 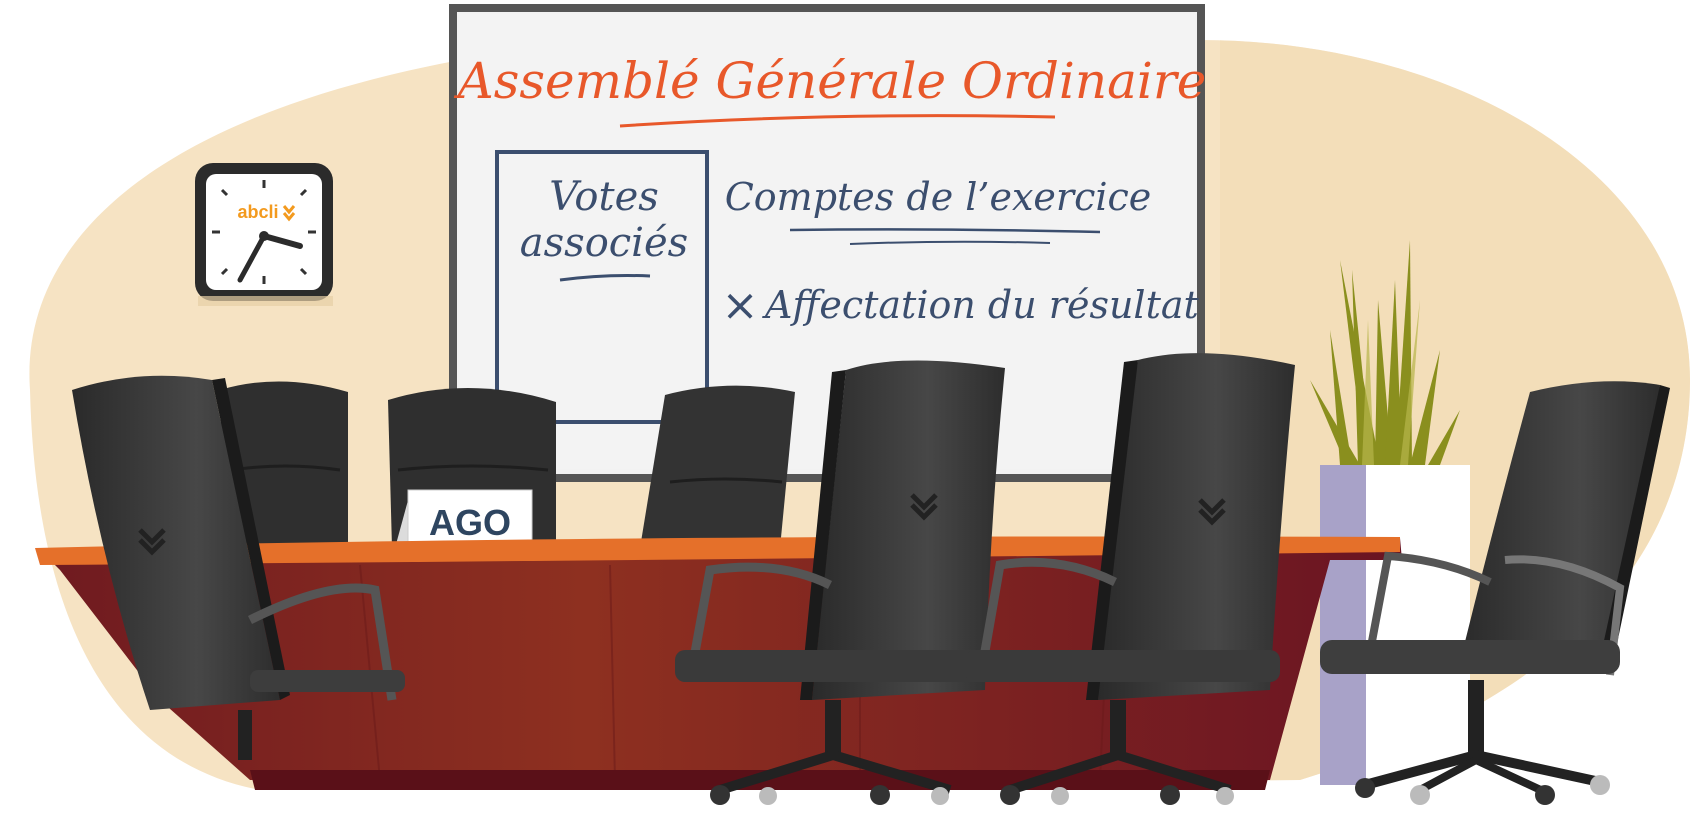 What do you see at coordinates (830, 81) in the screenshot?
I see `whiteboard-title: Assemblé Générale Ordinaire` at bounding box center [830, 81].